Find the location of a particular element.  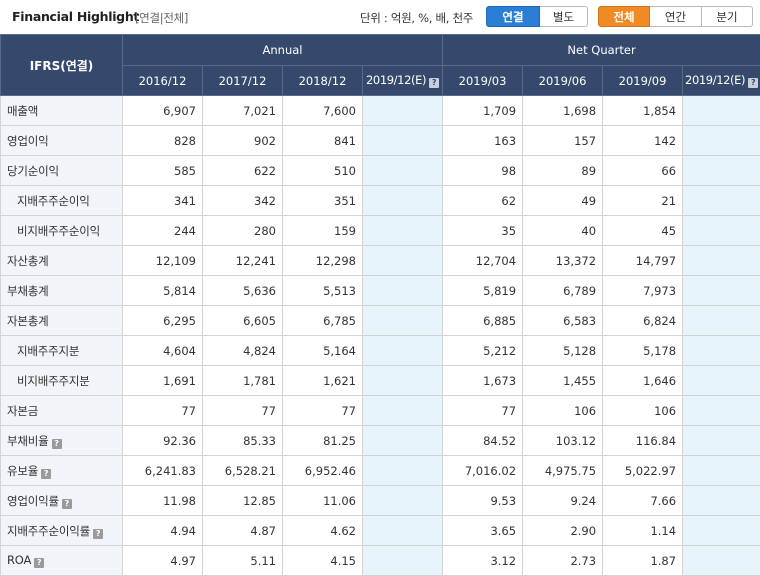

table-cell: 6,295 is located at coordinates (163, 321).